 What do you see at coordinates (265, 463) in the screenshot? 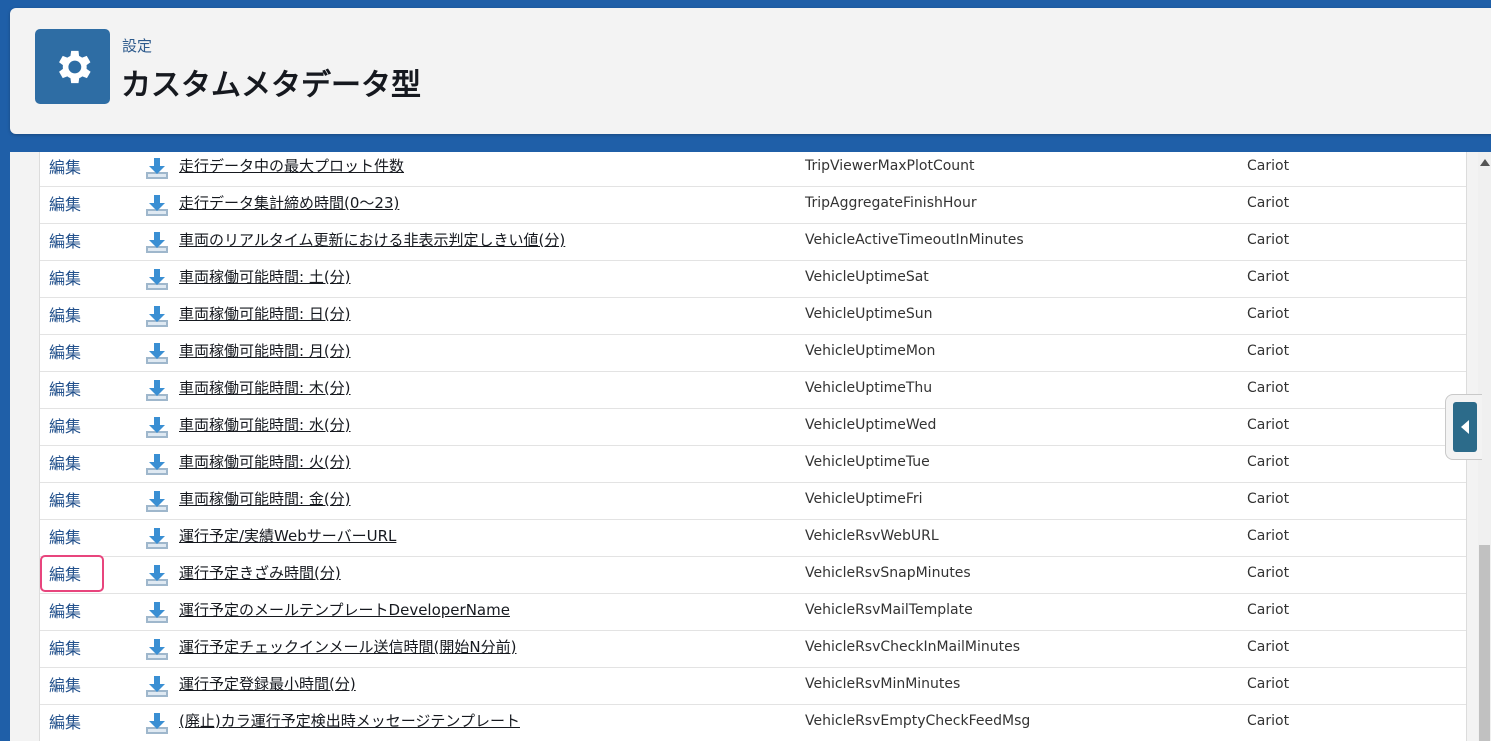
I see `record-label-link: 車両稼働可能時間: 火(分)` at bounding box center [265, 463].